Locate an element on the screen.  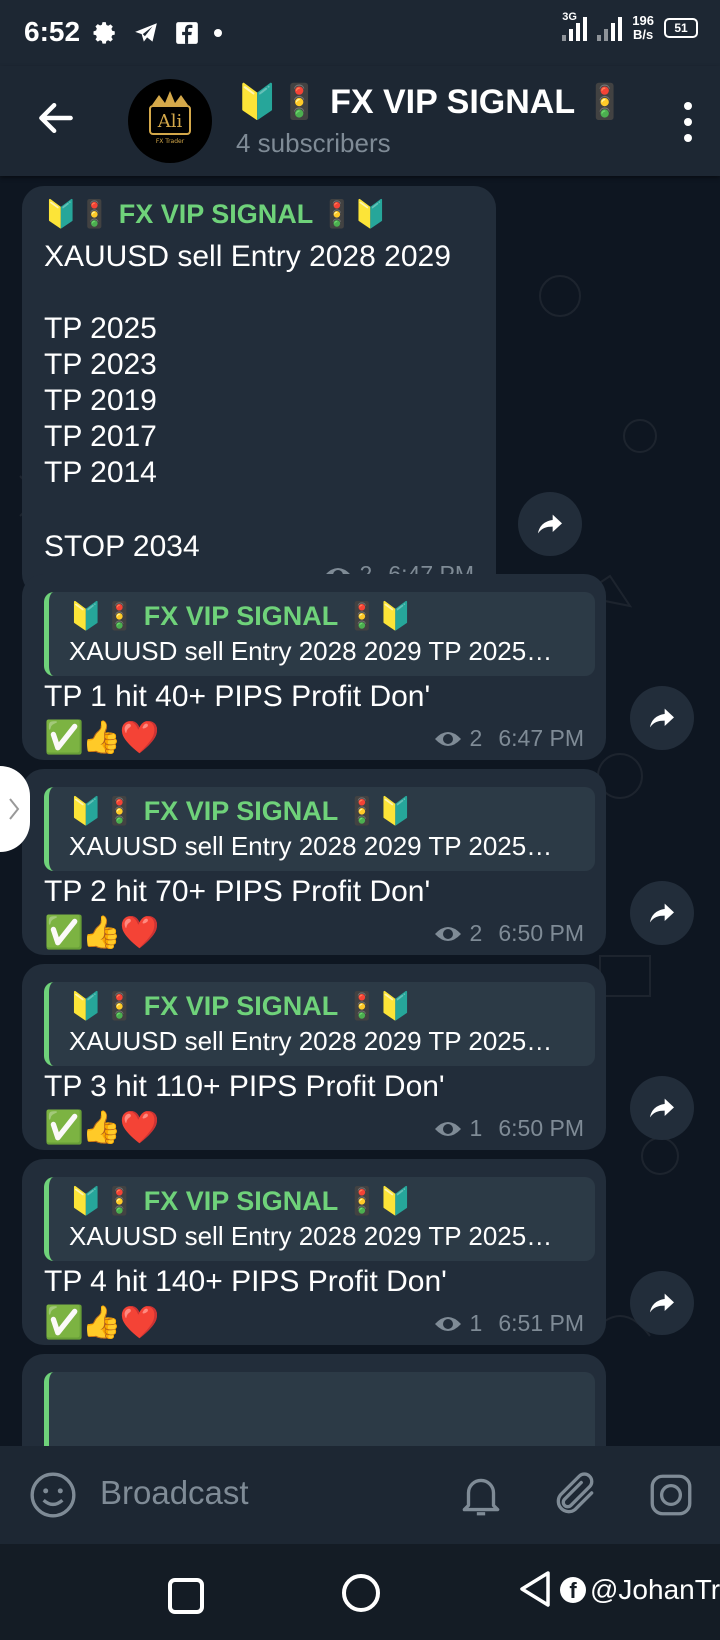
bell-icon is located at coordinates (481, 1495).